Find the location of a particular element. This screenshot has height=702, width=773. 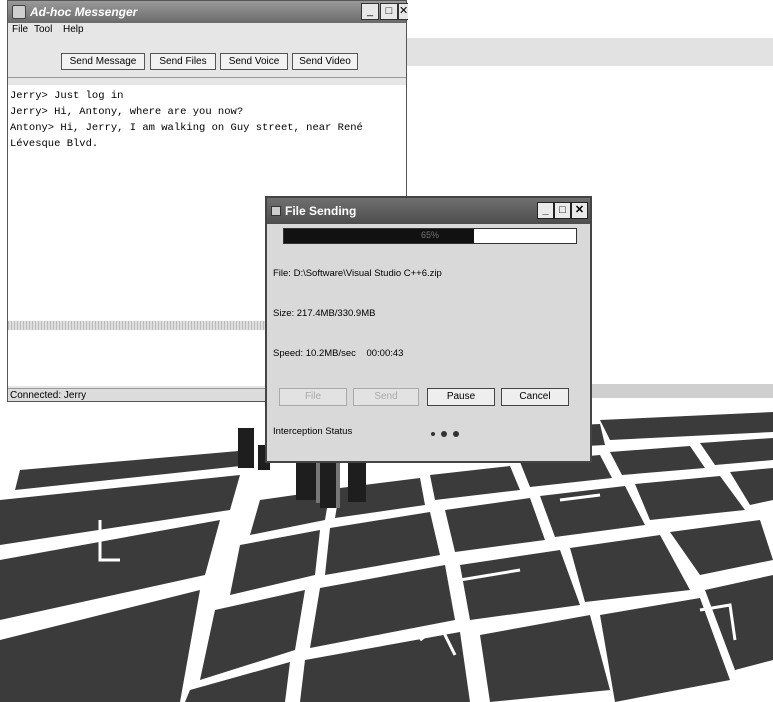

send-button: Send is located at coordinates (386, 397).